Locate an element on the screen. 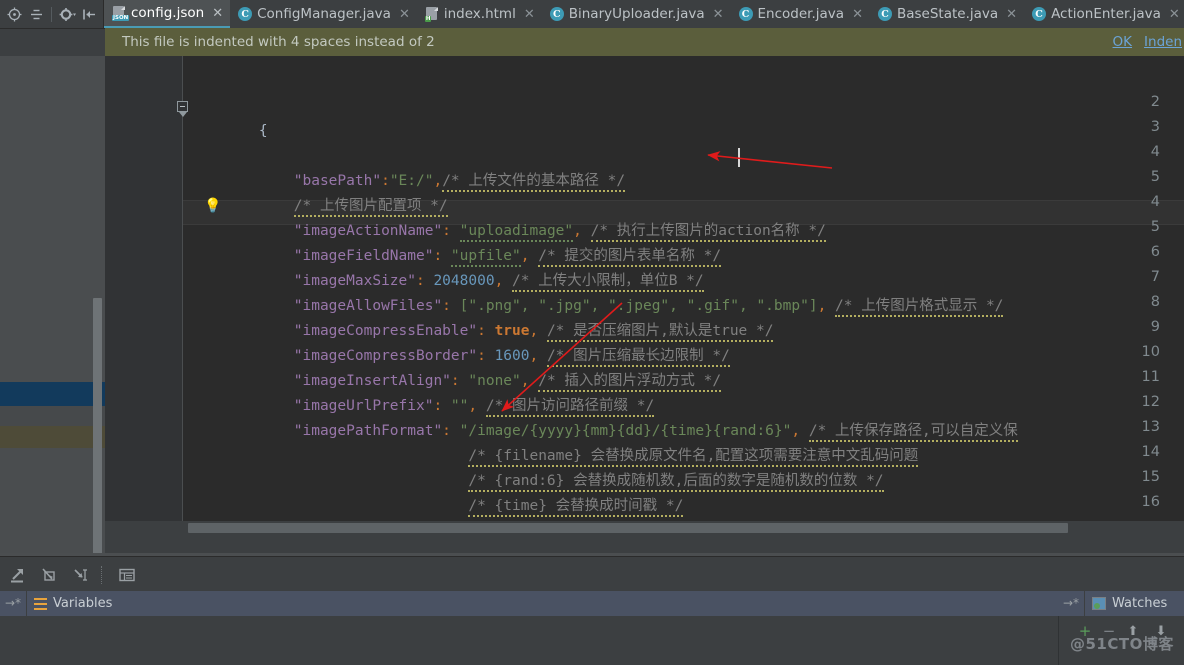 The width and height of the screenshot is (1184, 665). tab-label: index.html is located at coordinates (479, 14).